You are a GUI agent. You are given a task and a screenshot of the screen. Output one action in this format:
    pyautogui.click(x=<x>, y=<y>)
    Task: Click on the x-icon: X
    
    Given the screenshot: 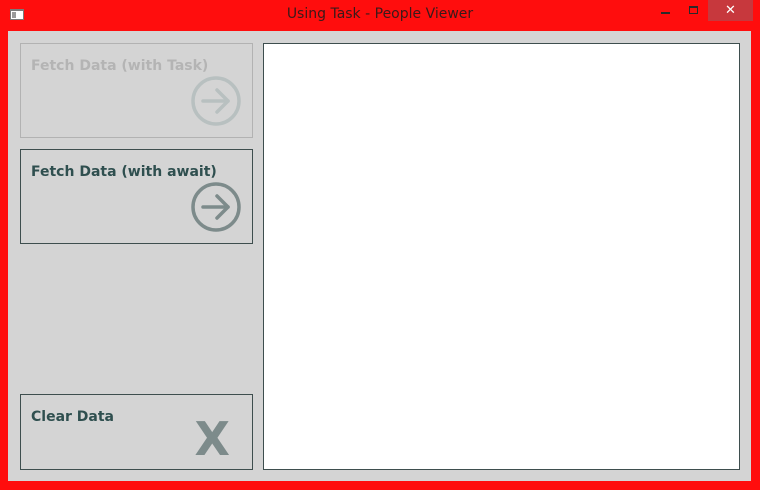 What is the action you would take?
    pyautogui.click(x=212, y=439)
    